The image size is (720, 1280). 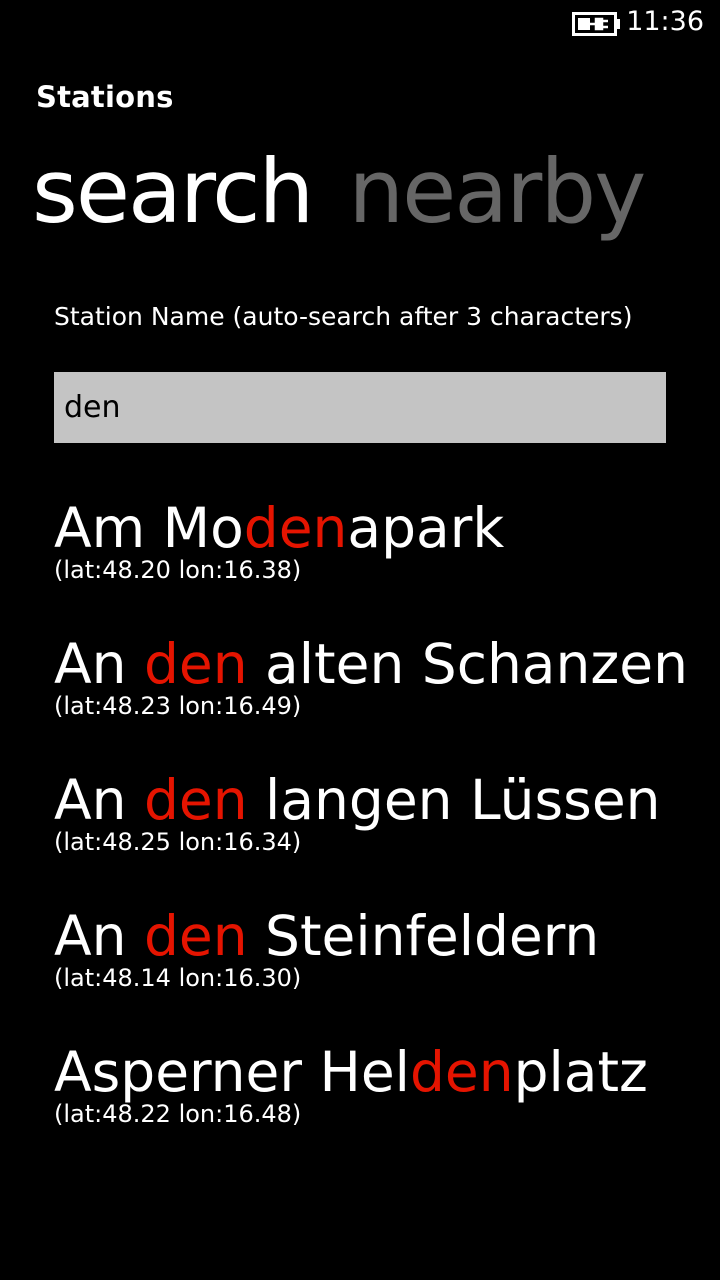 What do you see at coordinates (580, 1072) in the screenshot?
I see `station-name-suffix: platz` at bounding box center [580, 1072].